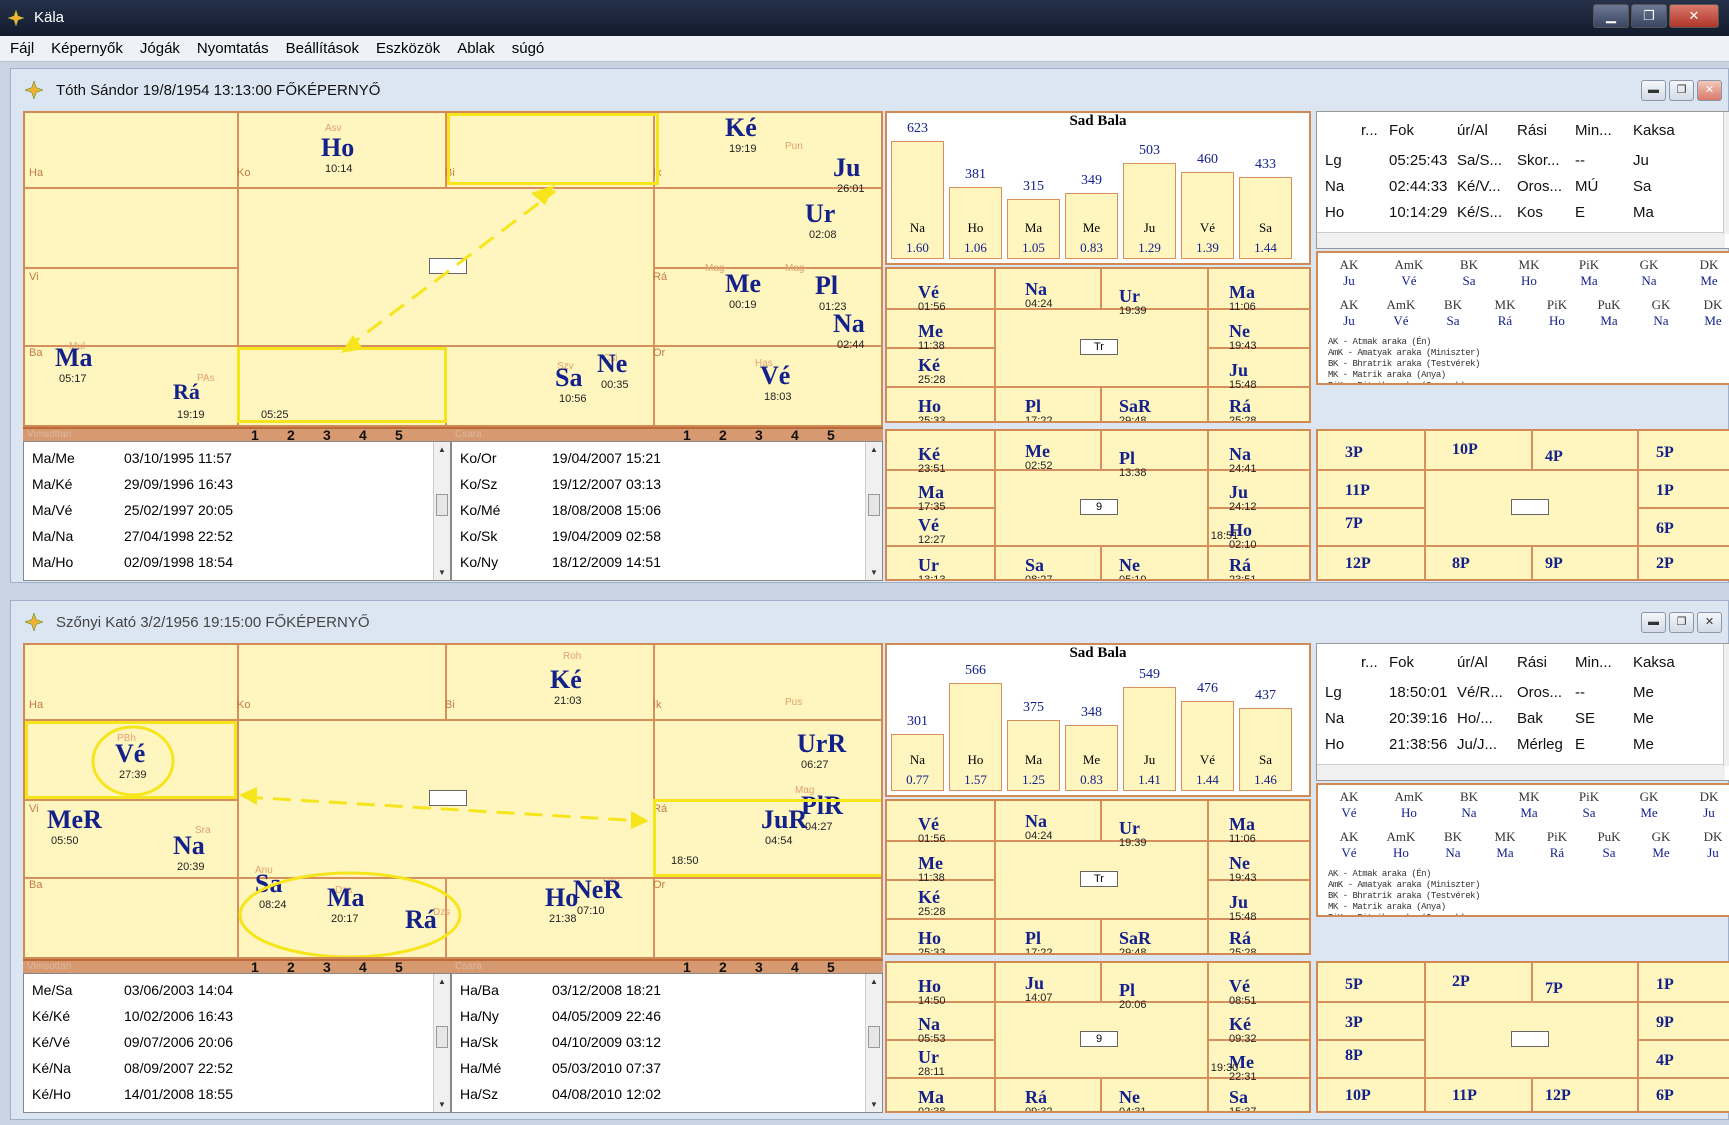 Image resolution: width=1729 pixels, height=1125 pixels. I want to click on planet-1: Ké, so click(741, 128).